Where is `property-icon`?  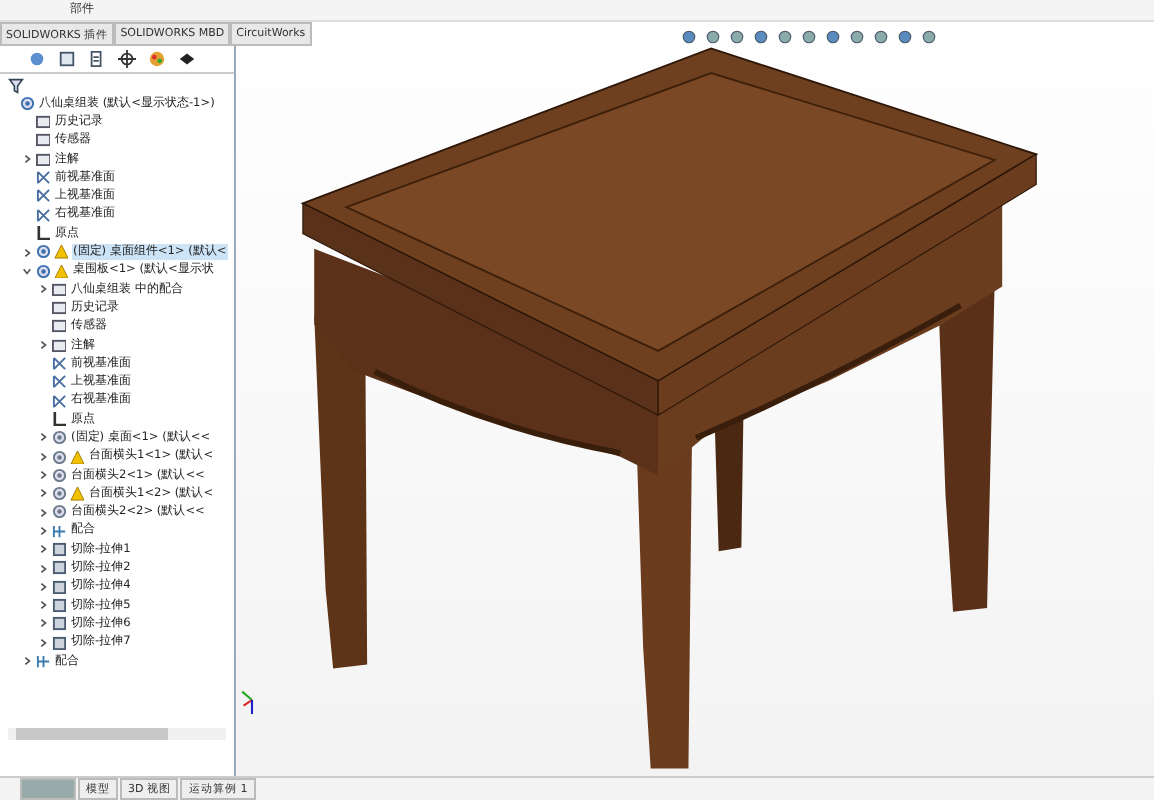 property-icon is located at coordinates (67, 59).